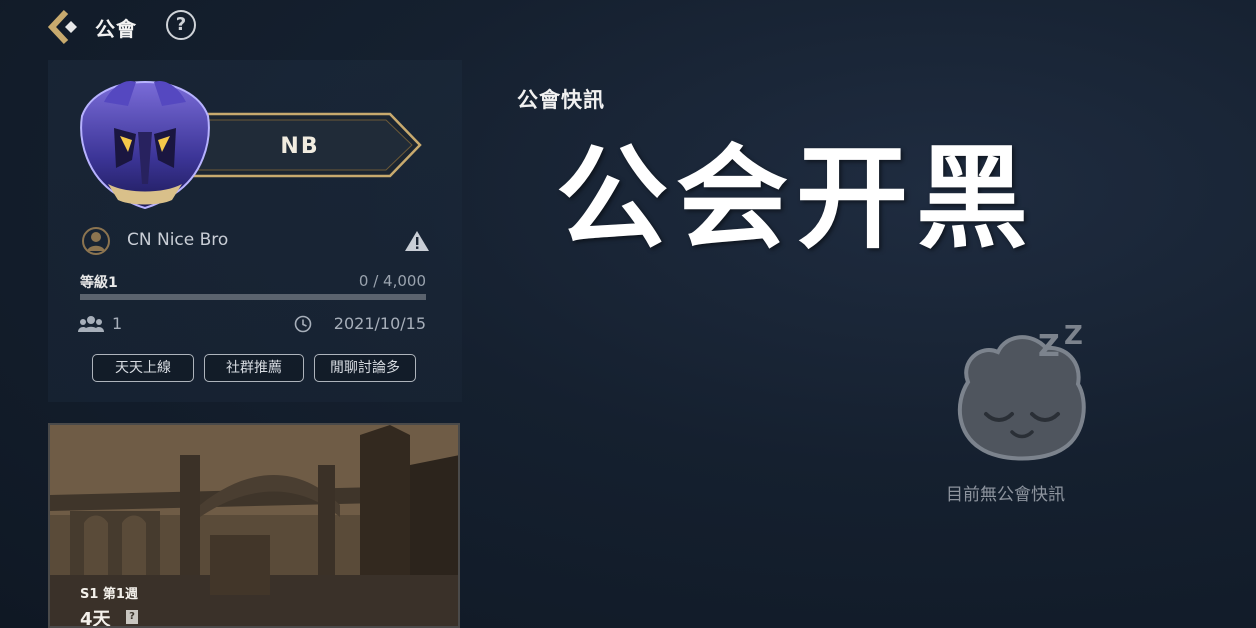  Describe the element at coordinates (796, 199) in the screenshot. I see `overlay-caption: 公会开黑` at that location.